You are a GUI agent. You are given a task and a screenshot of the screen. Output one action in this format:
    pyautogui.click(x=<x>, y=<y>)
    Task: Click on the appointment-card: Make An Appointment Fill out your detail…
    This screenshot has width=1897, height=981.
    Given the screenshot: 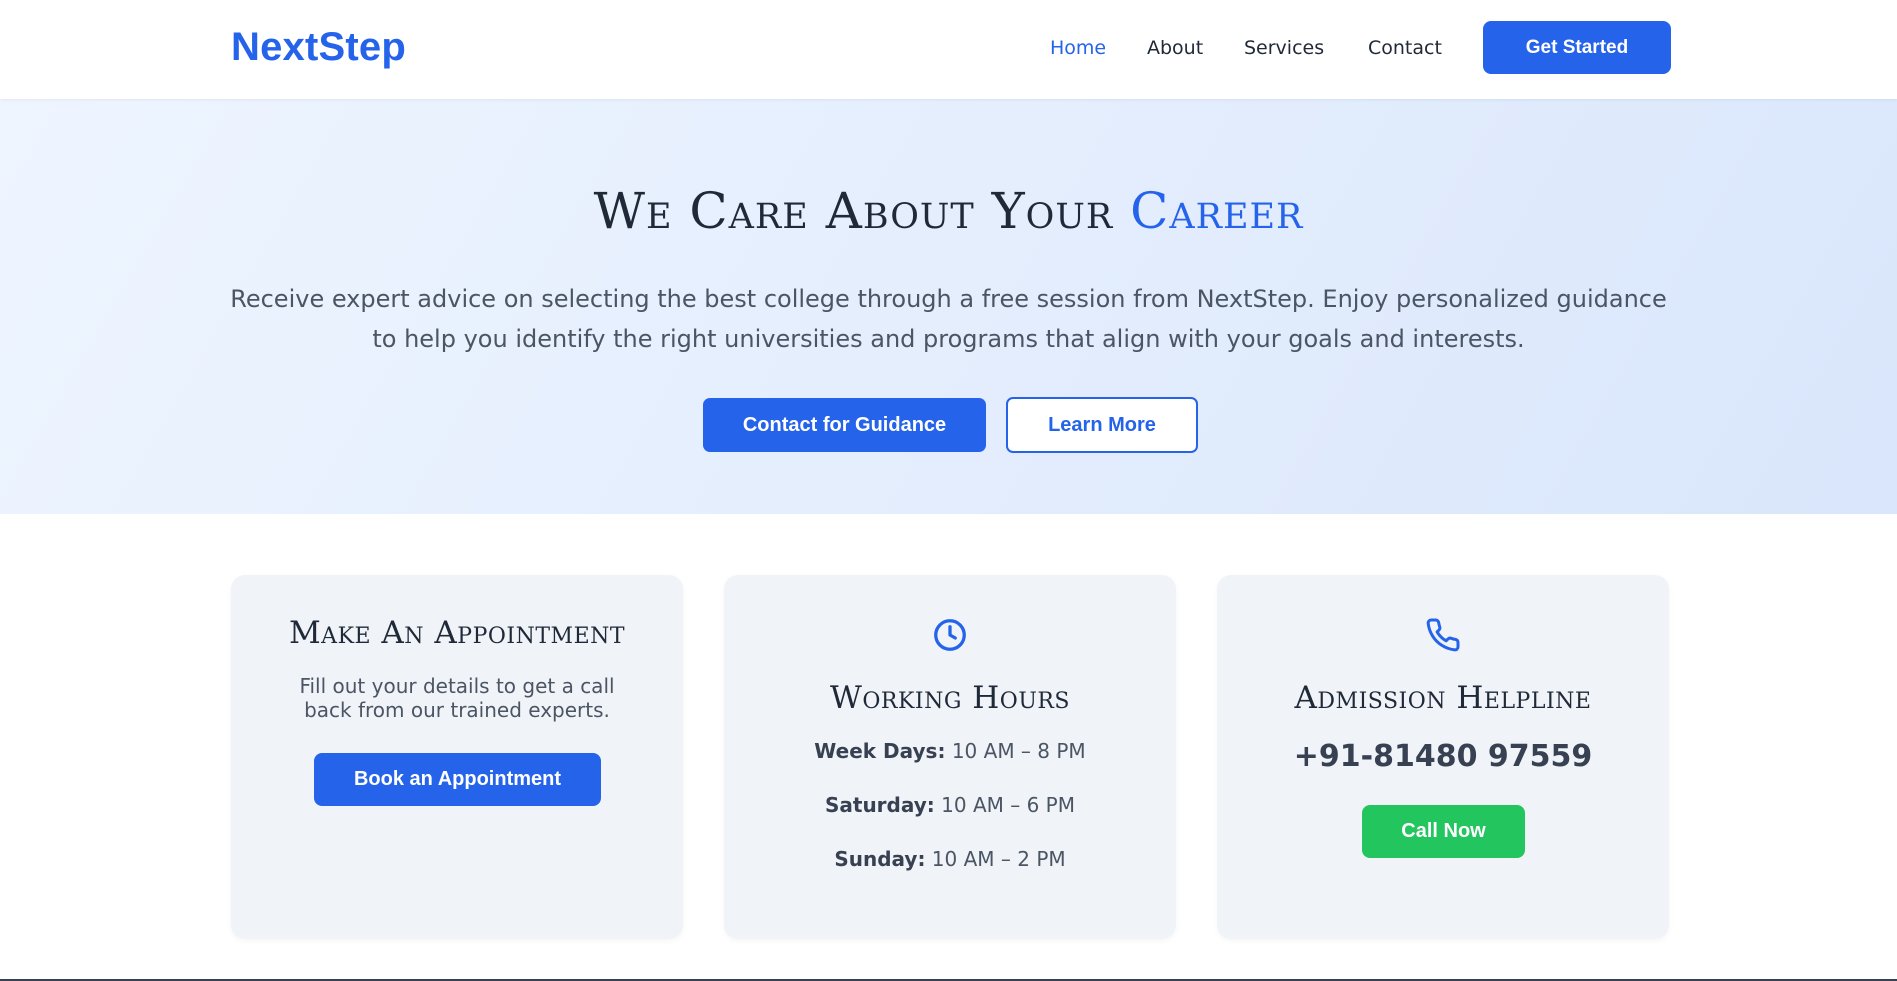 What is the action you would take?
    pyautogui.click(x=457, y=757)
    